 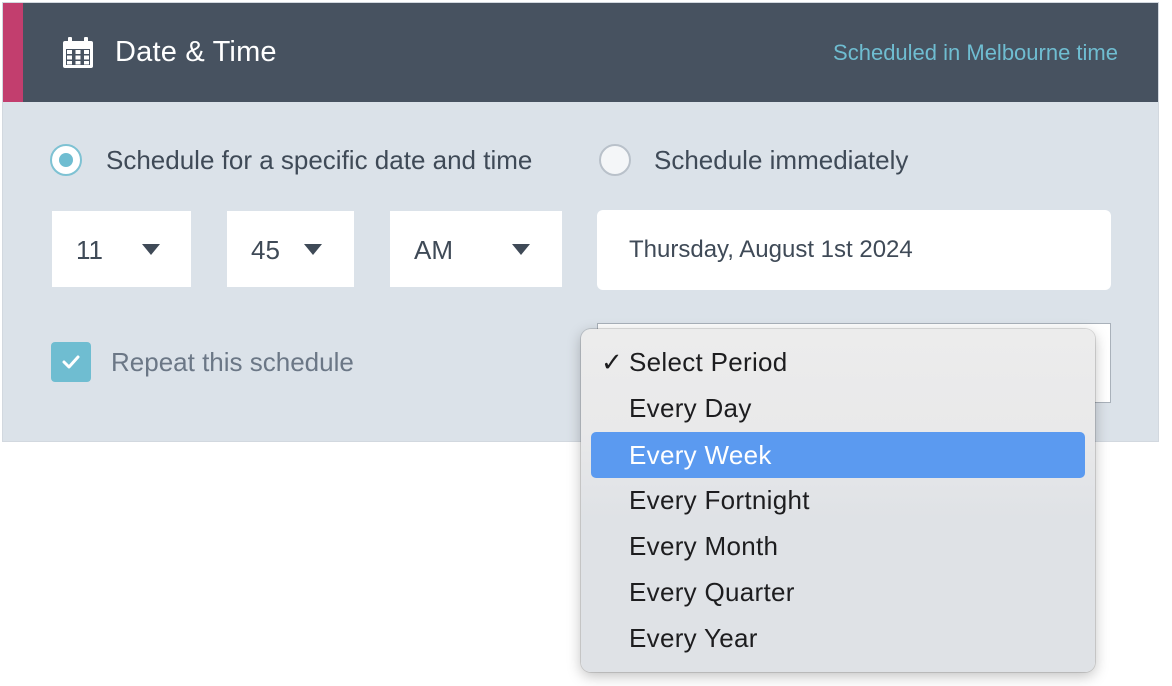 What do you see at coordinates (476, 249) in the screenshot?
I see `ampm-select: AM` at bounding box center [476, 249].